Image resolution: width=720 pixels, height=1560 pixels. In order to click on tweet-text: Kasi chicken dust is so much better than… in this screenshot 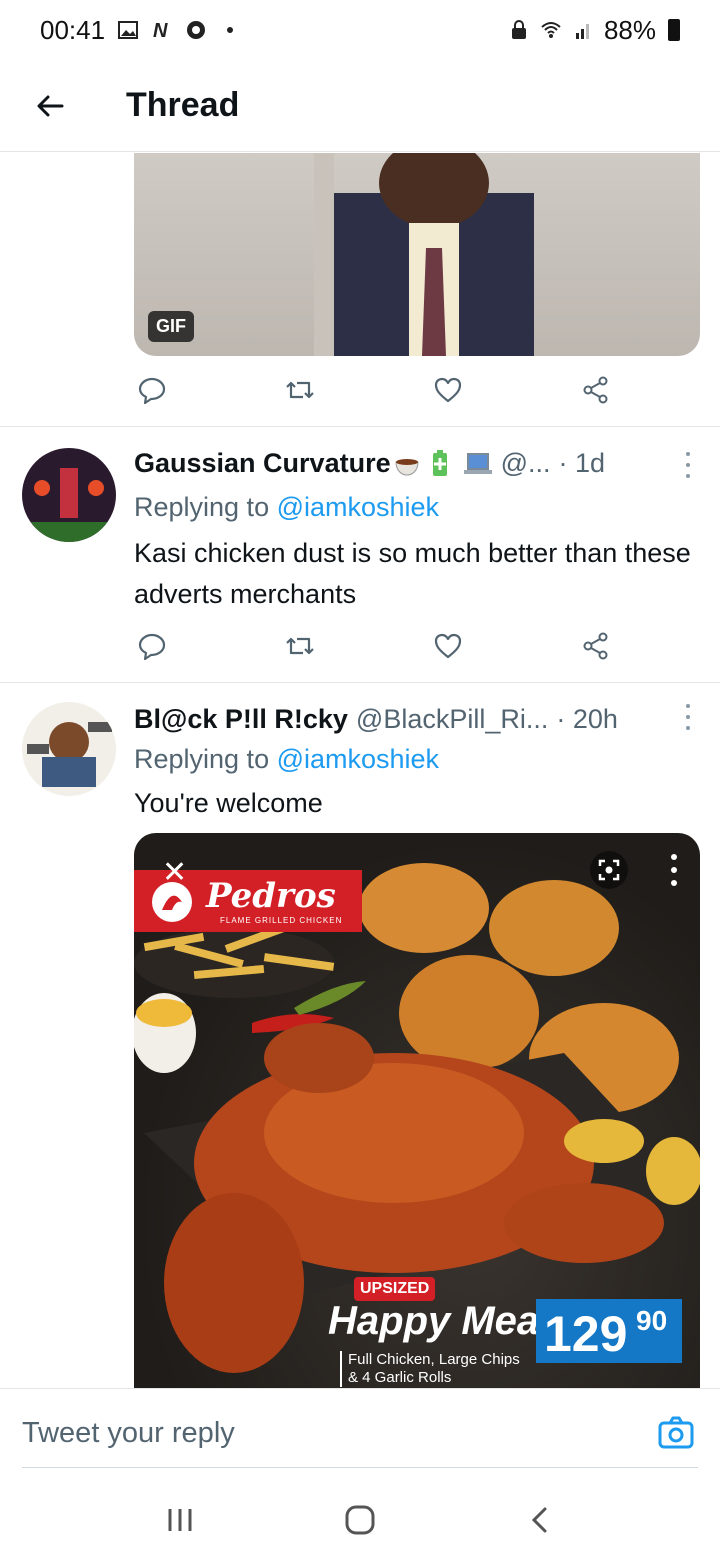, I will do `click(412, 573)`.